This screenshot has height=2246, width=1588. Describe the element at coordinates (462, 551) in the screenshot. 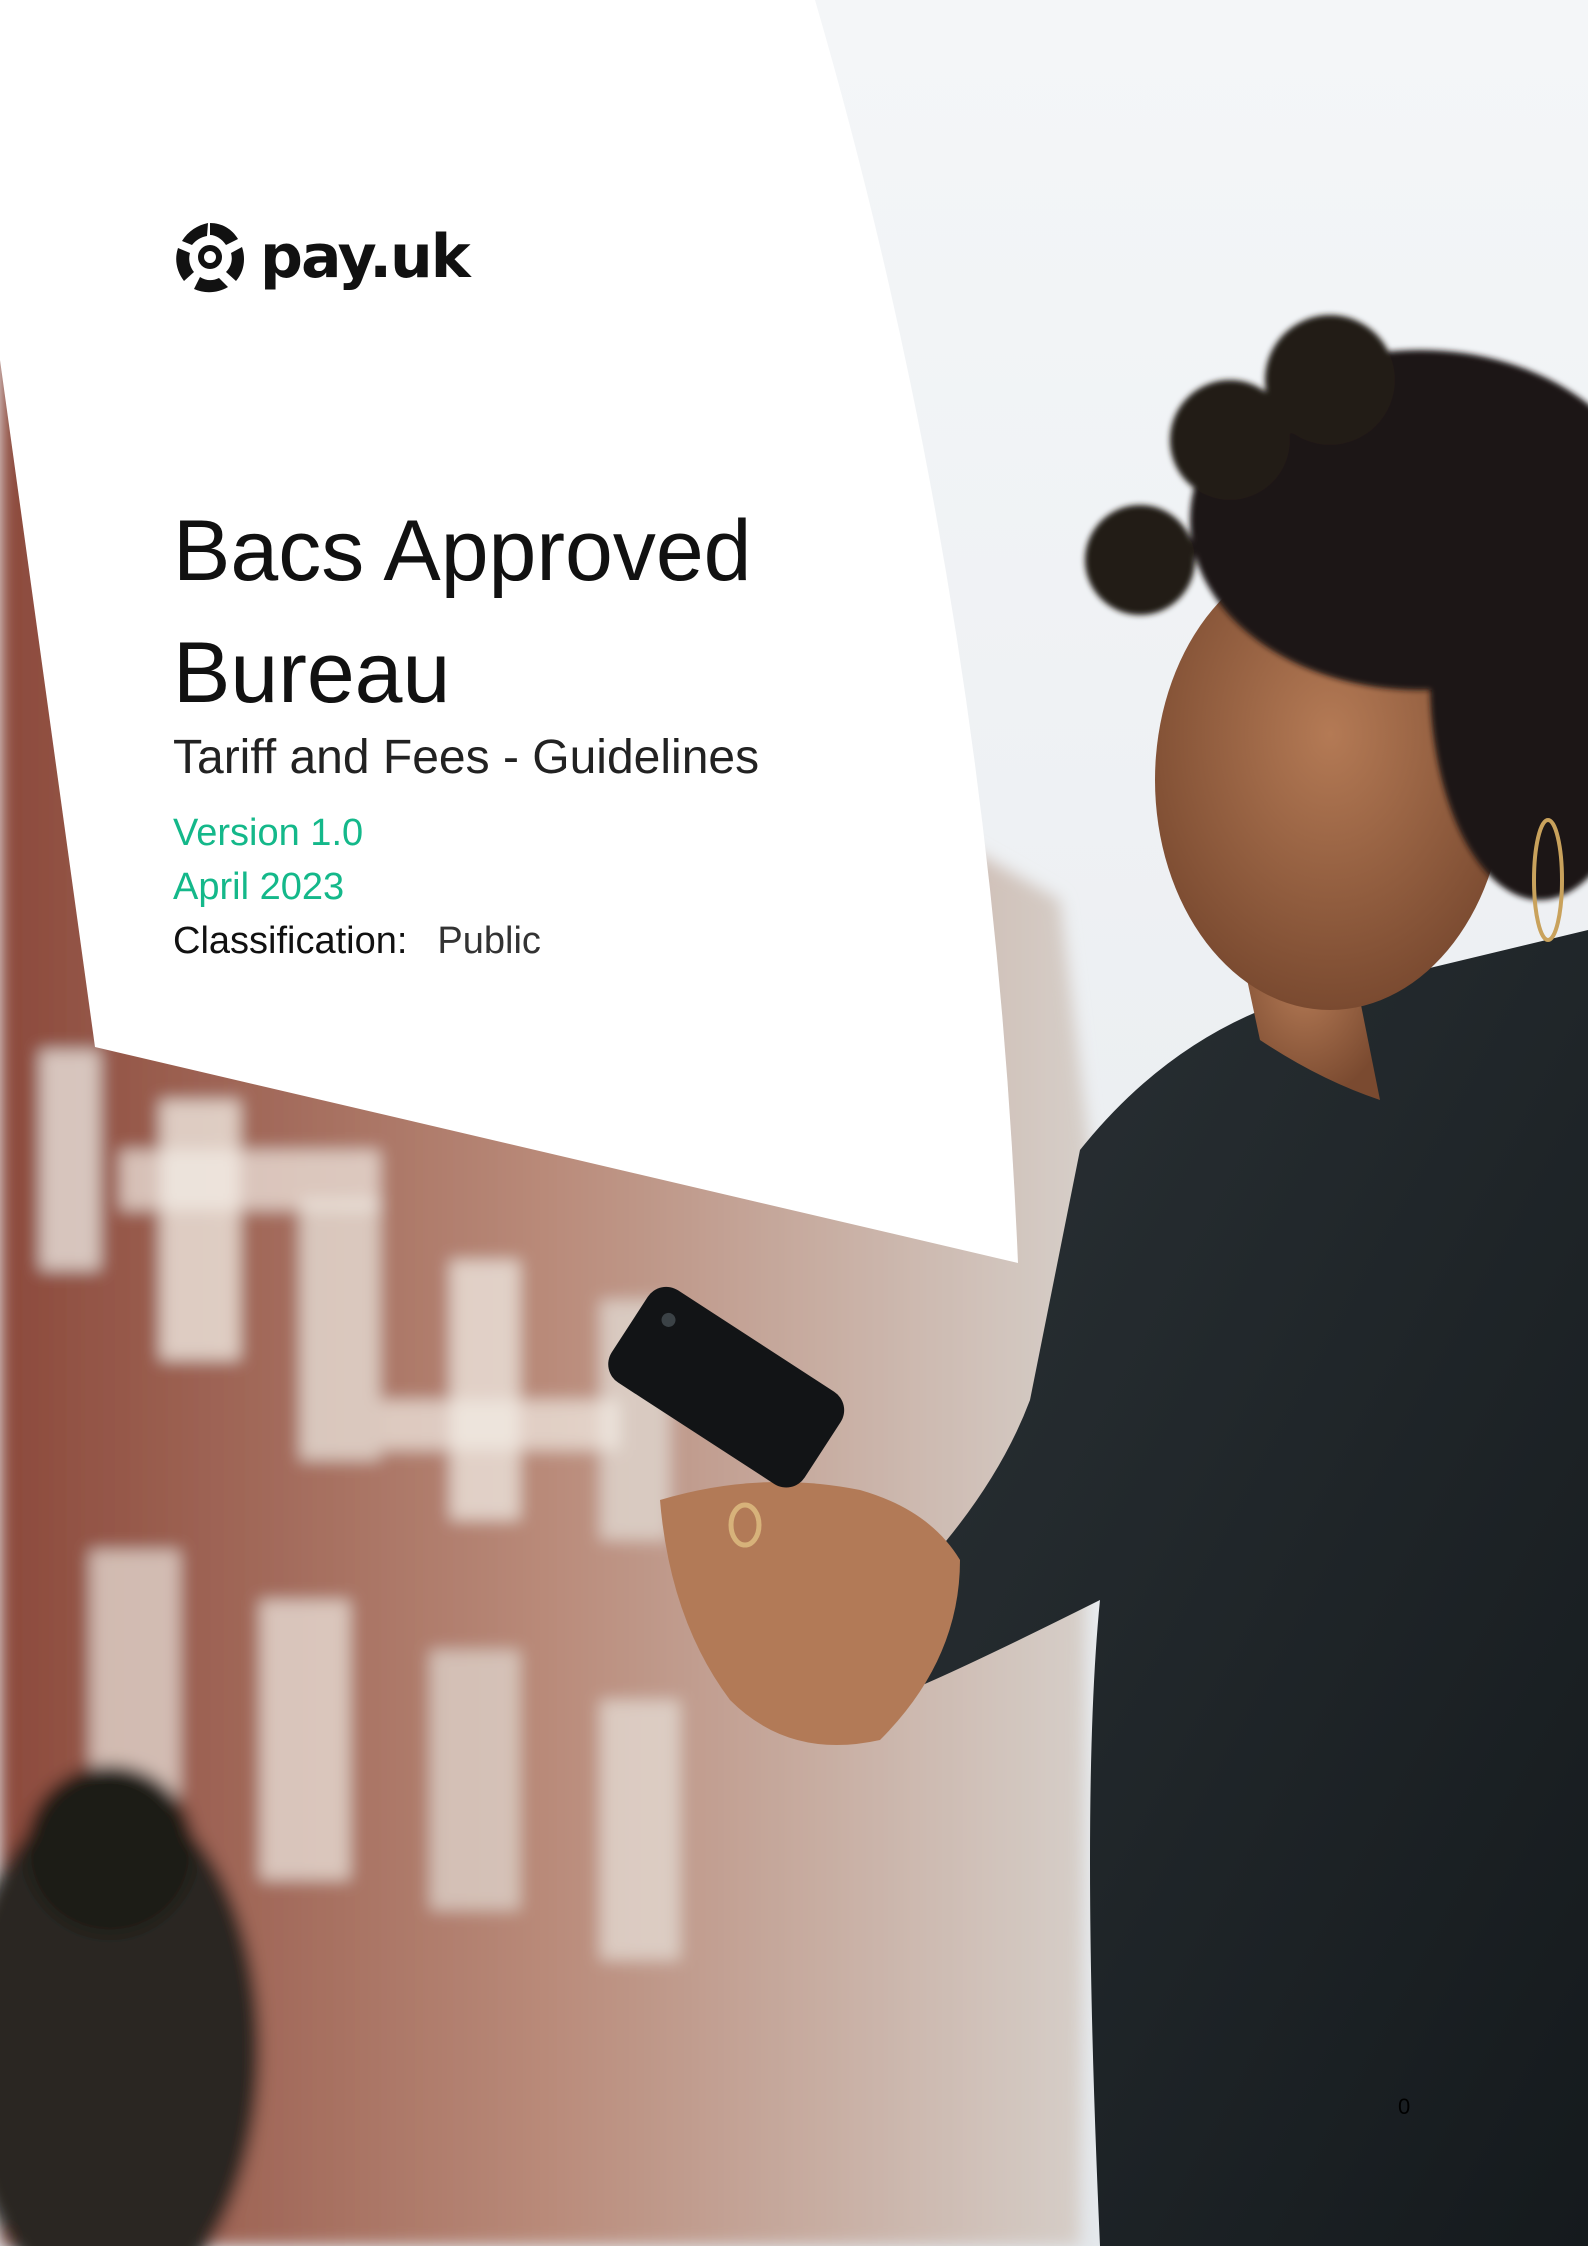

I see `title-line-1: Bacs Approved` at that location.